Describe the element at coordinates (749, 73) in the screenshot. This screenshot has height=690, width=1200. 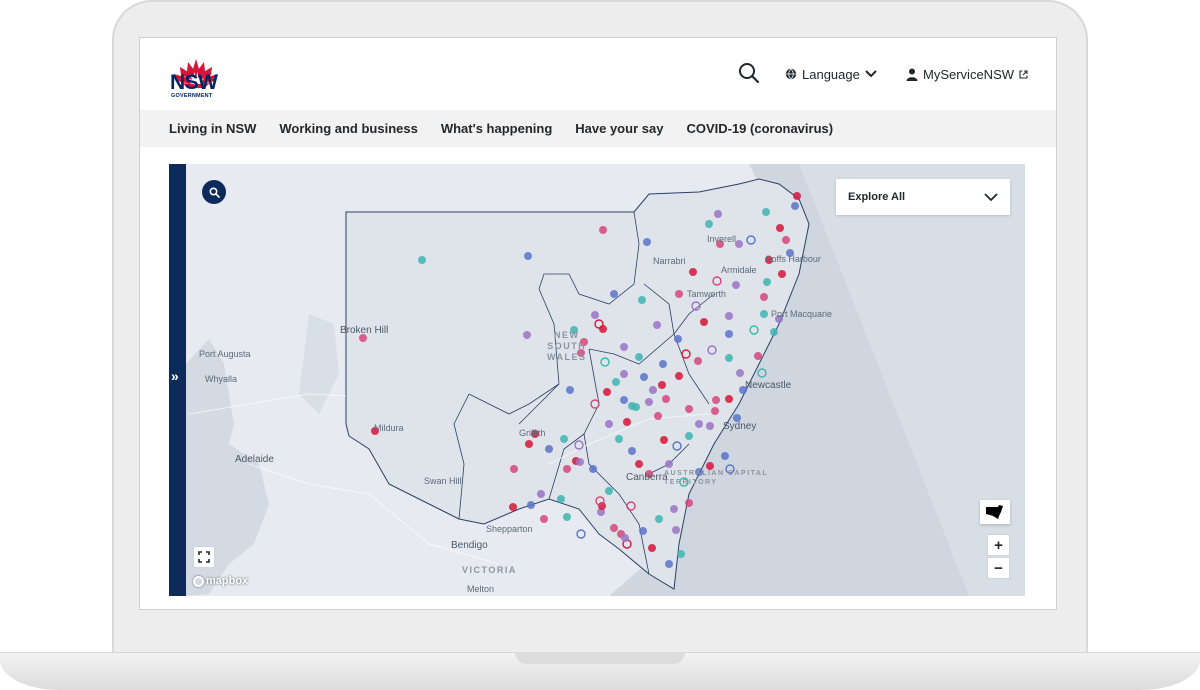
I see `search-icon` at that location.